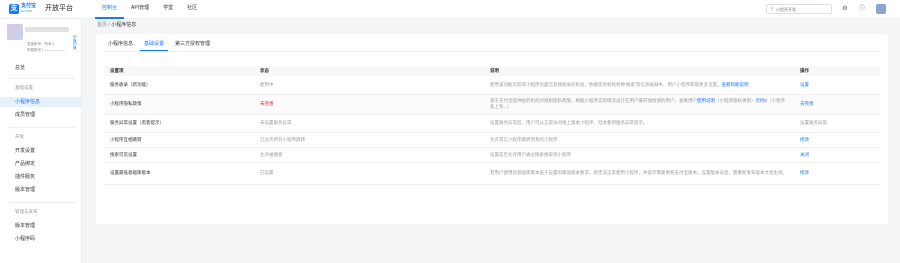 The width and height of the screenshot is (900, 263). Describe the element at coordinates (369, 71) in the screenshot. I see `header-status: 状态` at that location.